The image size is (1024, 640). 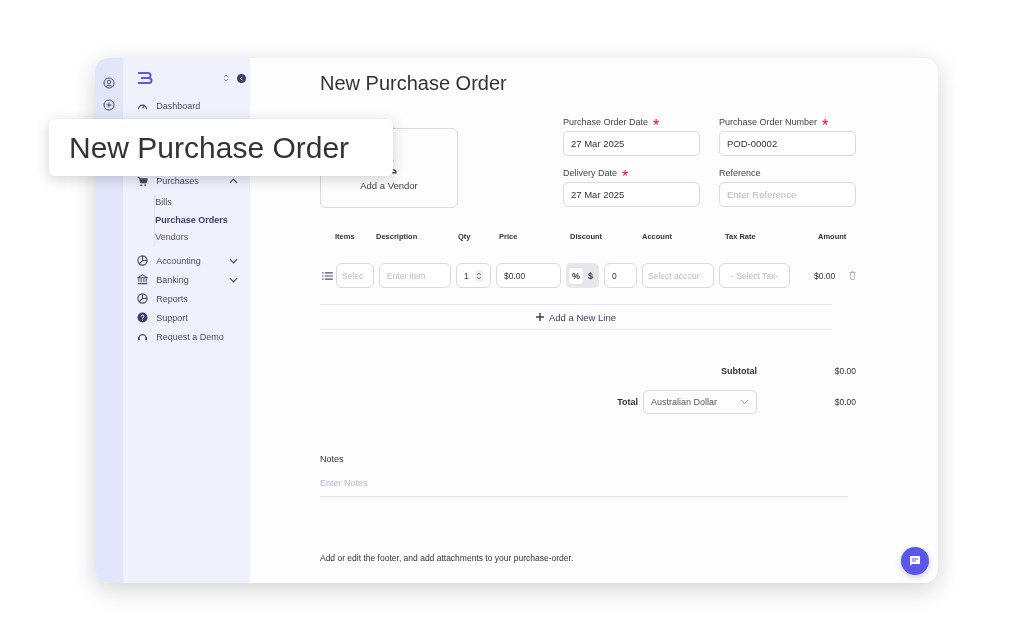 What do you see at coordinates (413, 84) in the screenshot?
I see `page-title: New Purchase Order` at bounding box center [413, 84].